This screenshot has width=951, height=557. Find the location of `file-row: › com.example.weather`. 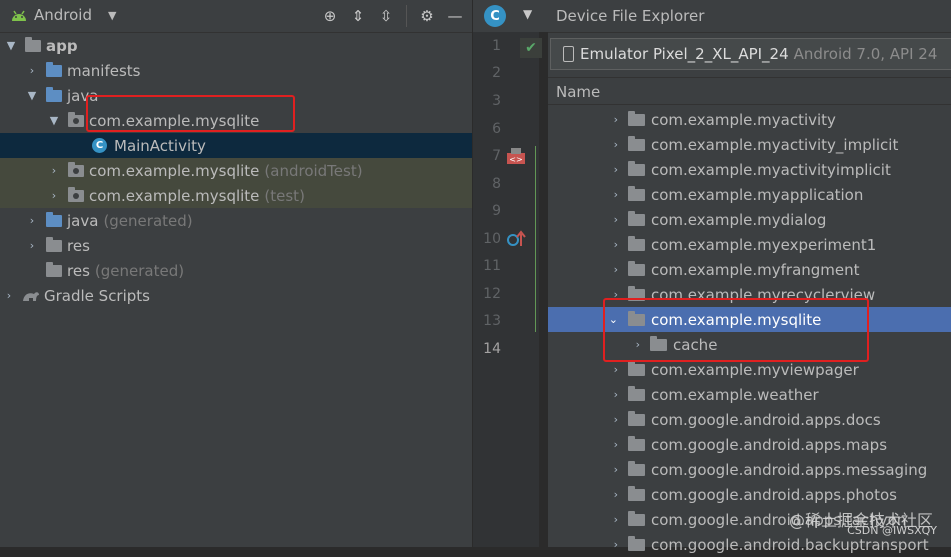

file-row: › com.example.weather is located at coordinates (749, 394).